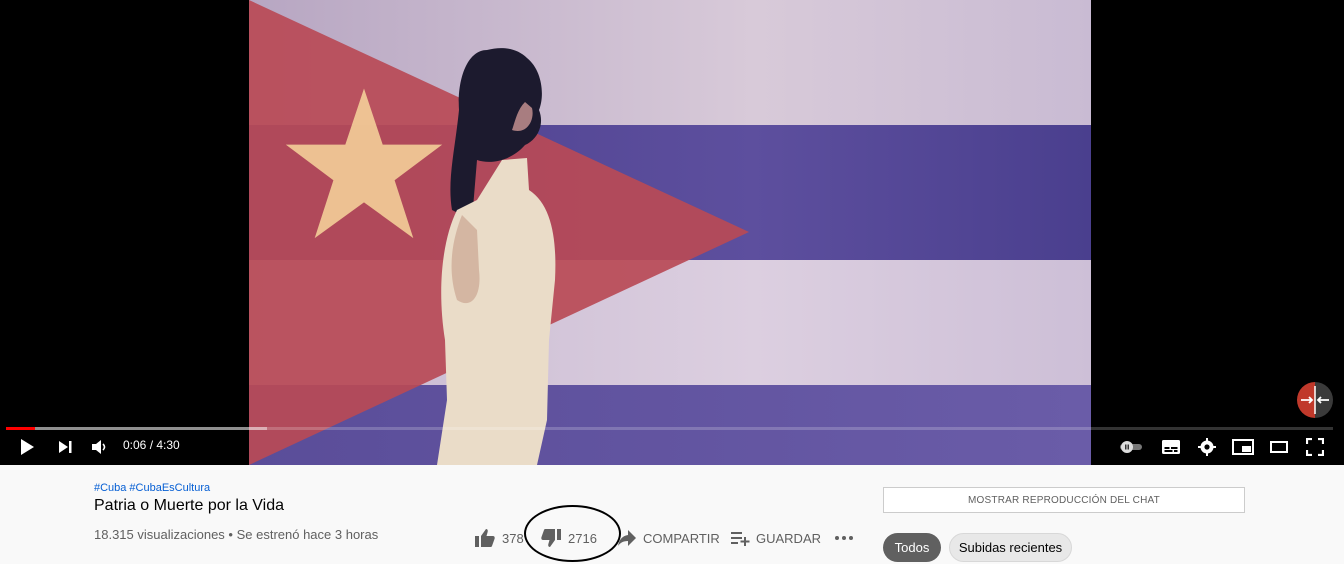 Image resolution: width=1344 pixels, height=564 pixels. What do you see at coordinates (627, 538) in the screenshot?
I see `share-arrow-icon` at bounding box center [627, 538].